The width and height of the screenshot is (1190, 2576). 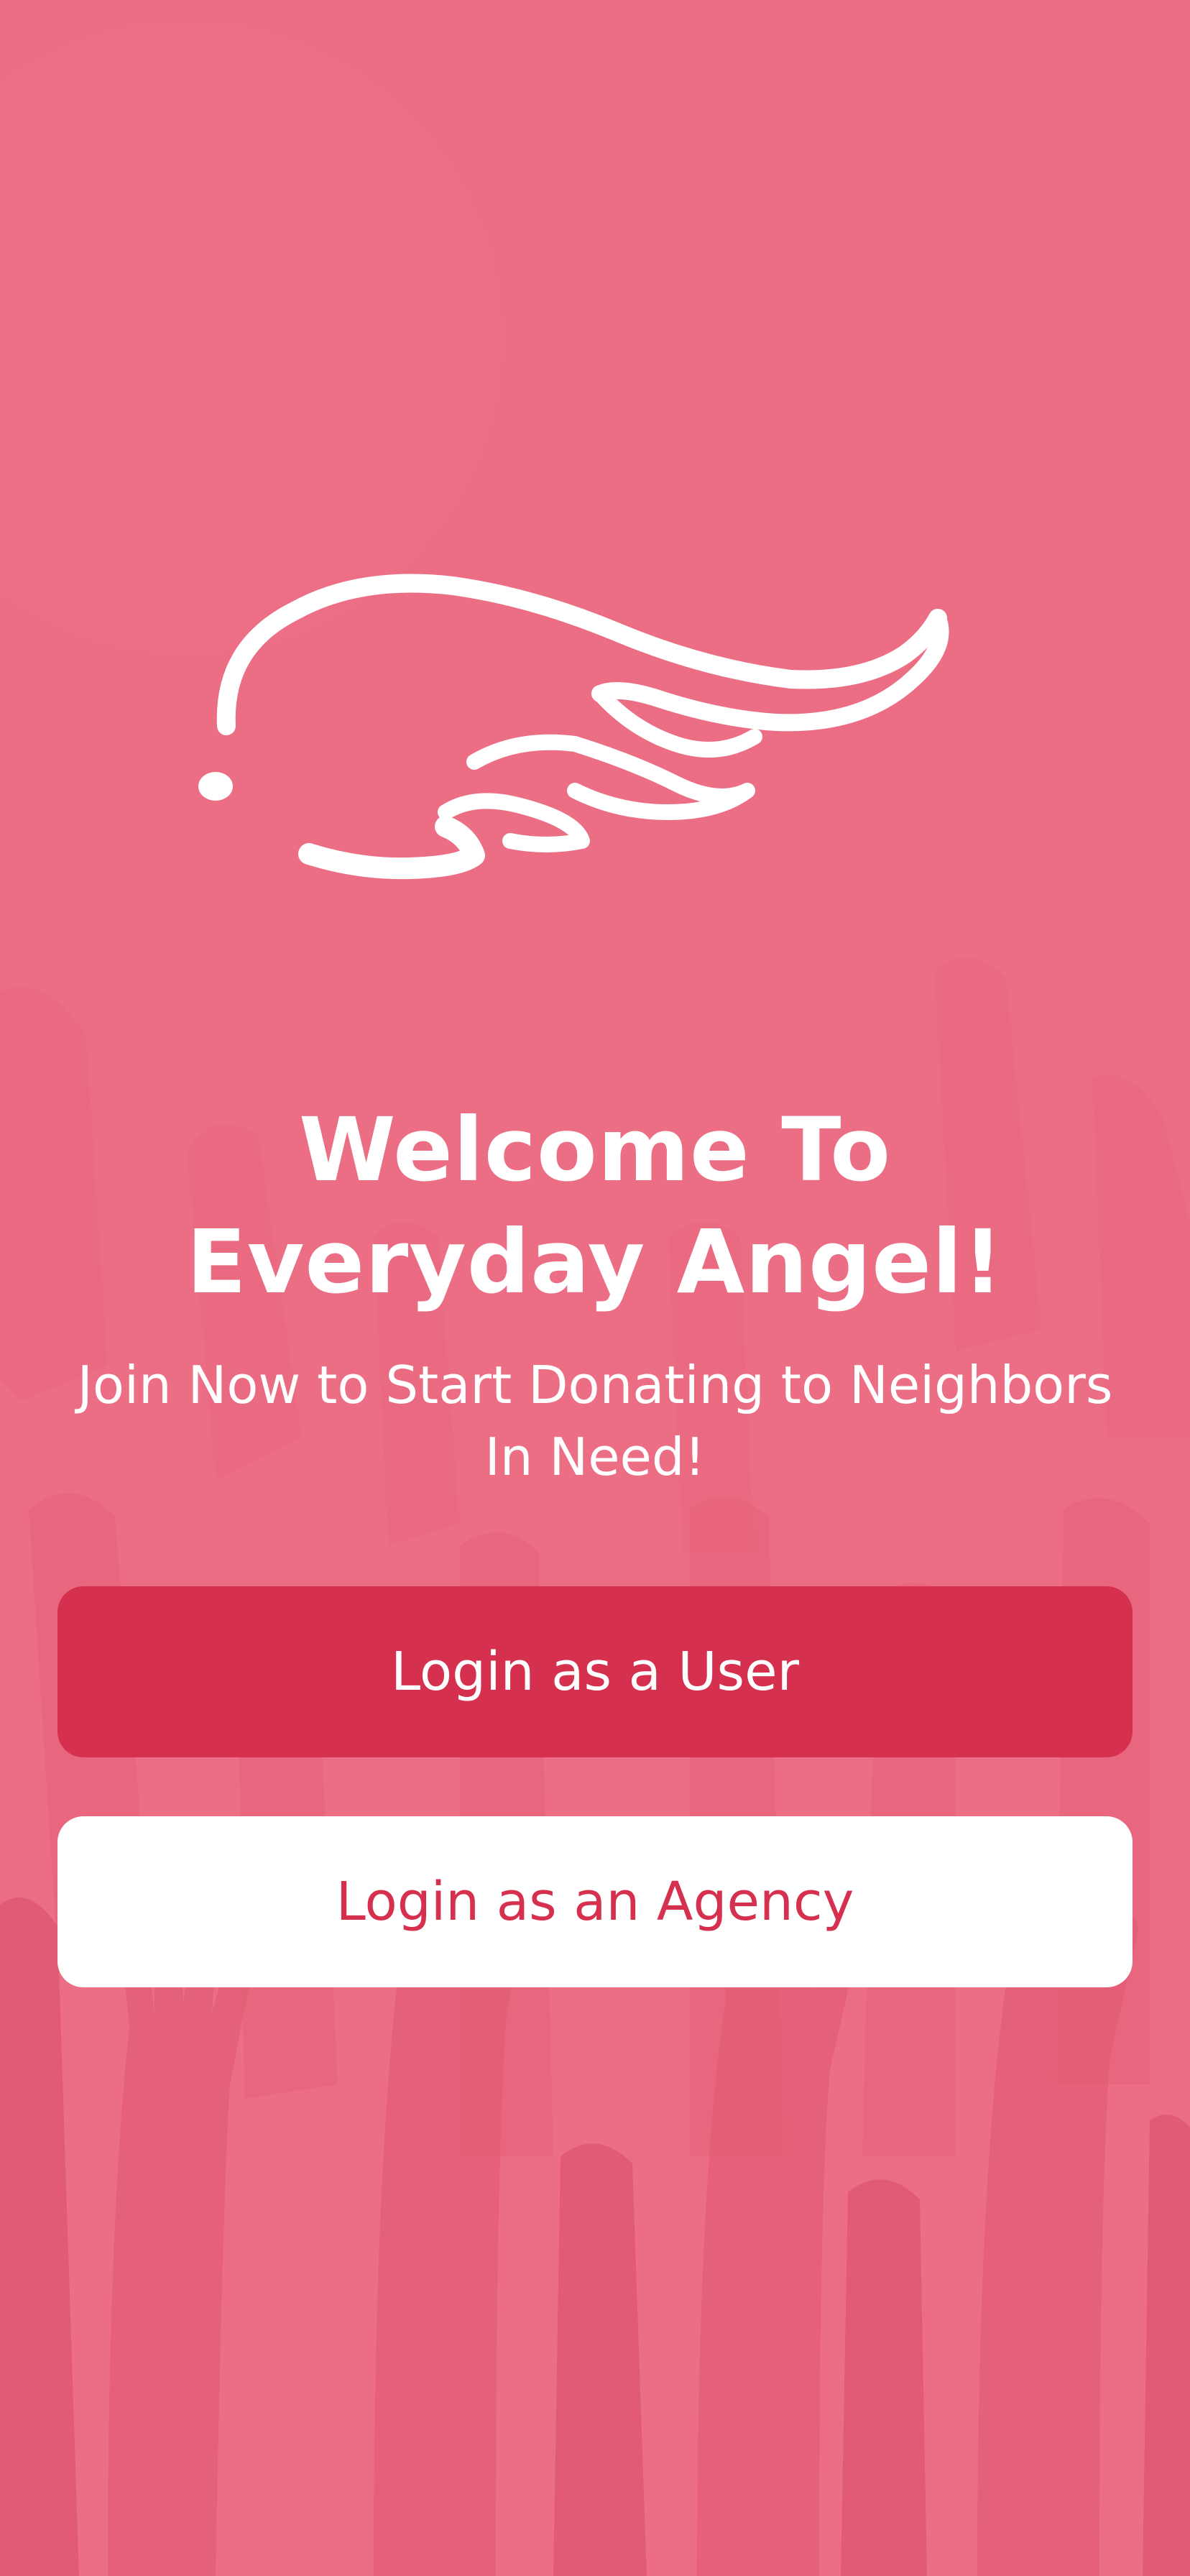 I want to click on login-as-user-button: Login as a User, so click(x=595, y=1671).